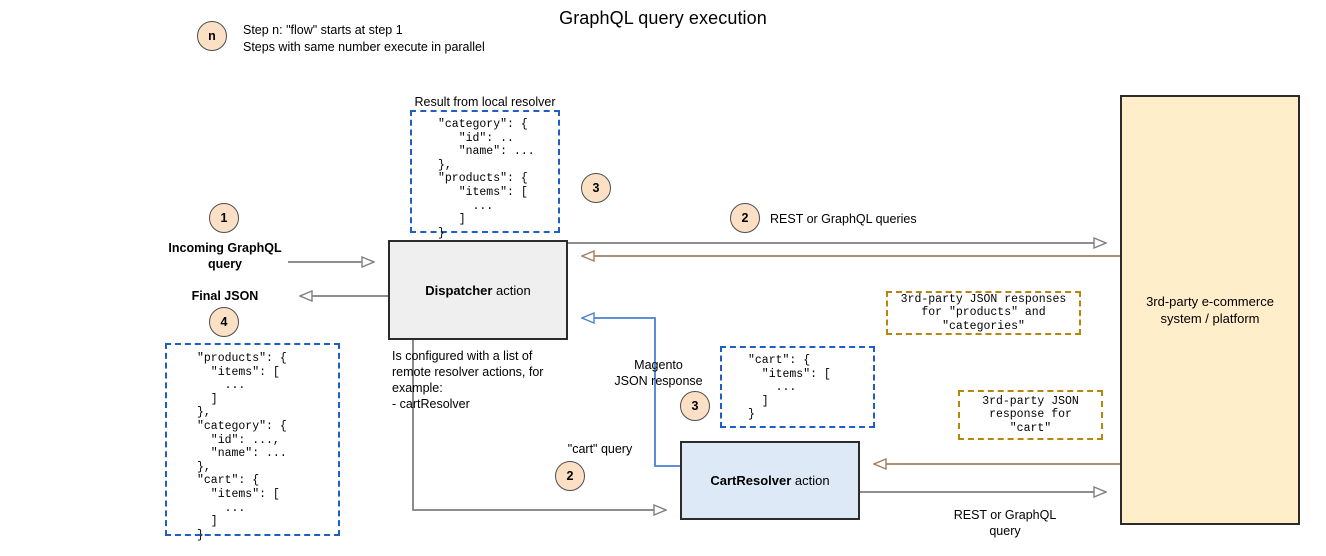 The width and height of the screenshot is (1326, 556). Describe the element at coordinates (663, 18) in the screenshot. I see `diagram-title: GraphQL query execution` at that location.